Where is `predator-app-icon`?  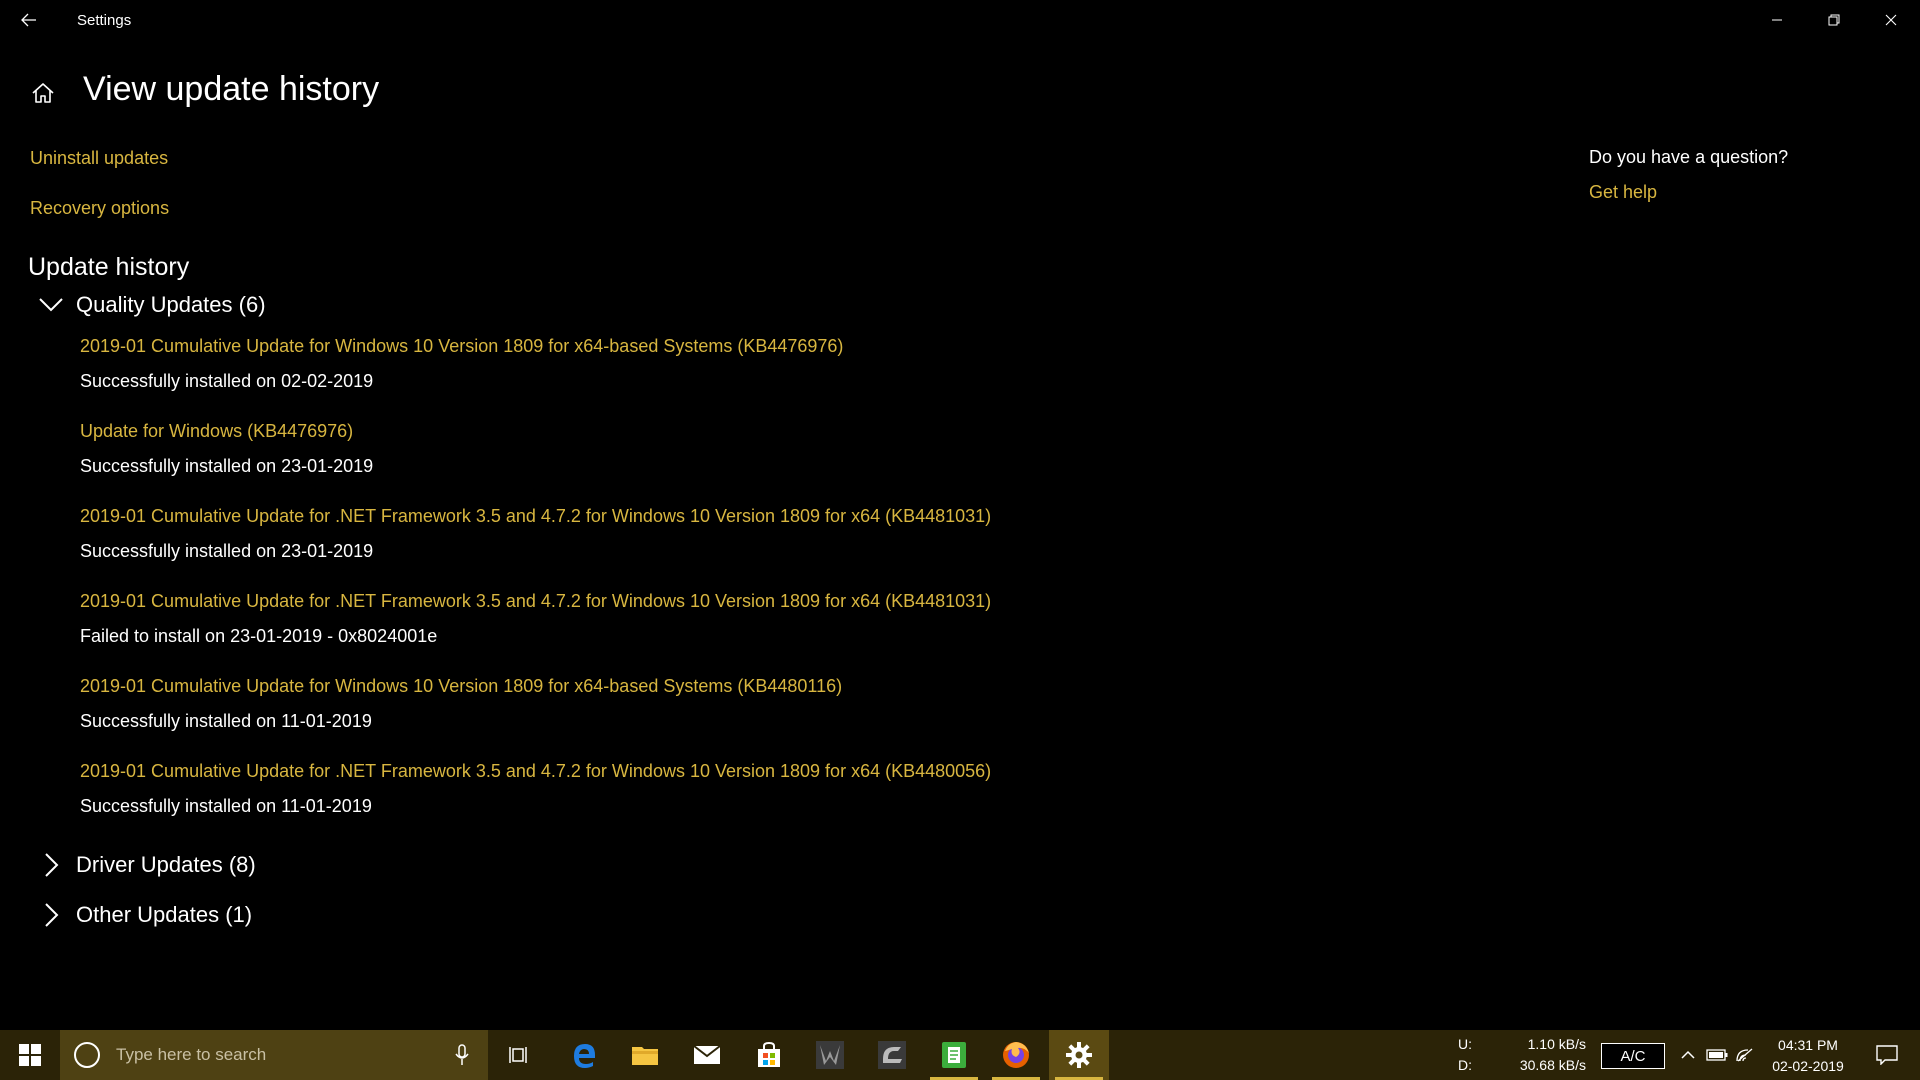
predator-app-icon is located at coordinates (830, 1055).